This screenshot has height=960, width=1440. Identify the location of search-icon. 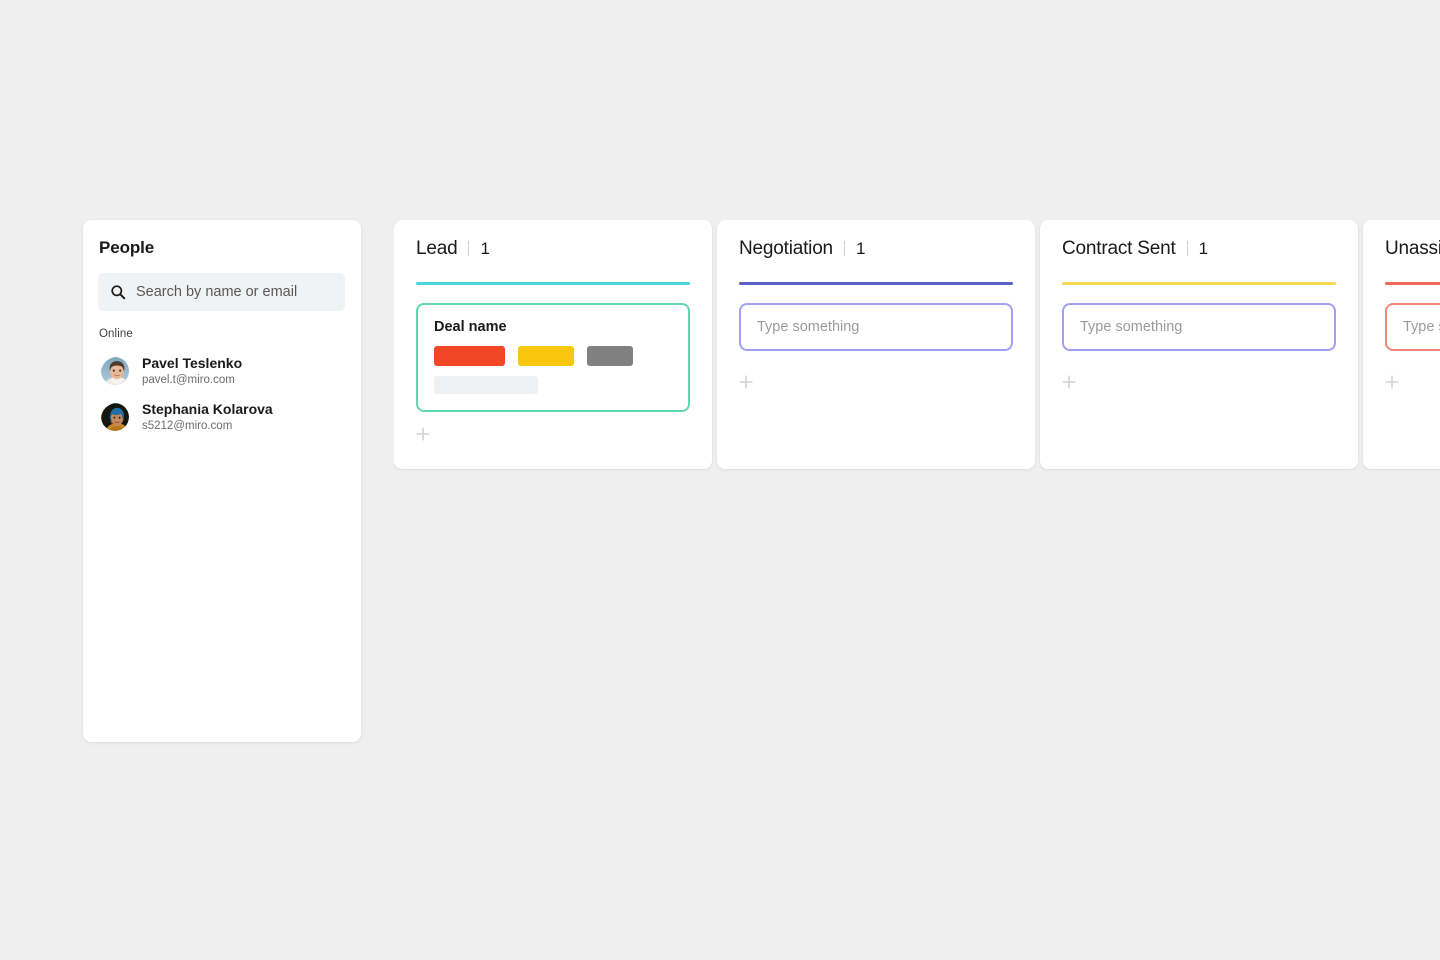
(118, 292).